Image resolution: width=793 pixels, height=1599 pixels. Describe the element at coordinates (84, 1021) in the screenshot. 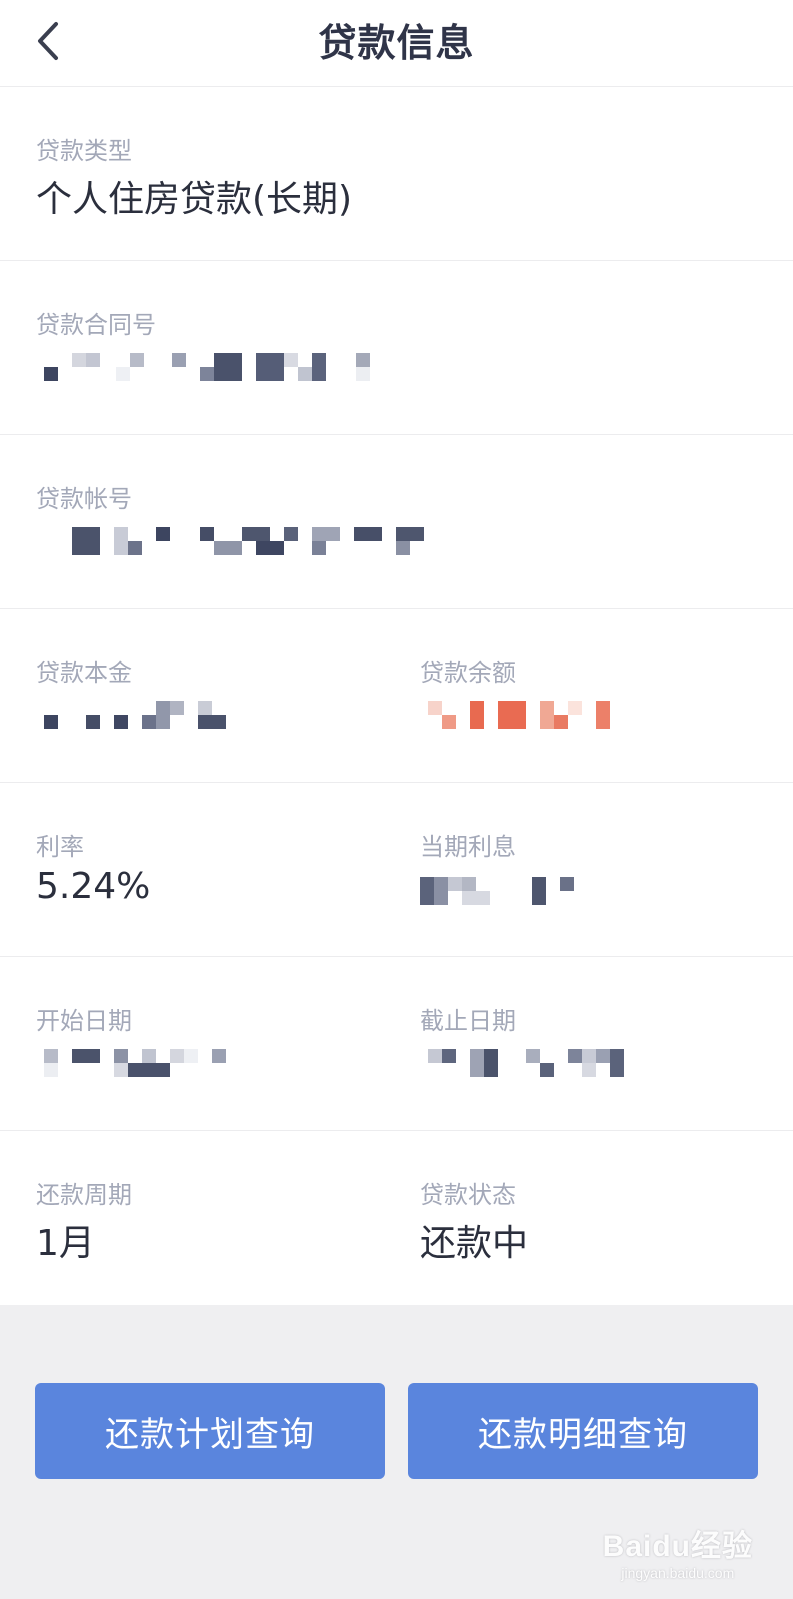

I see `field-label: 开始日期` at that location.